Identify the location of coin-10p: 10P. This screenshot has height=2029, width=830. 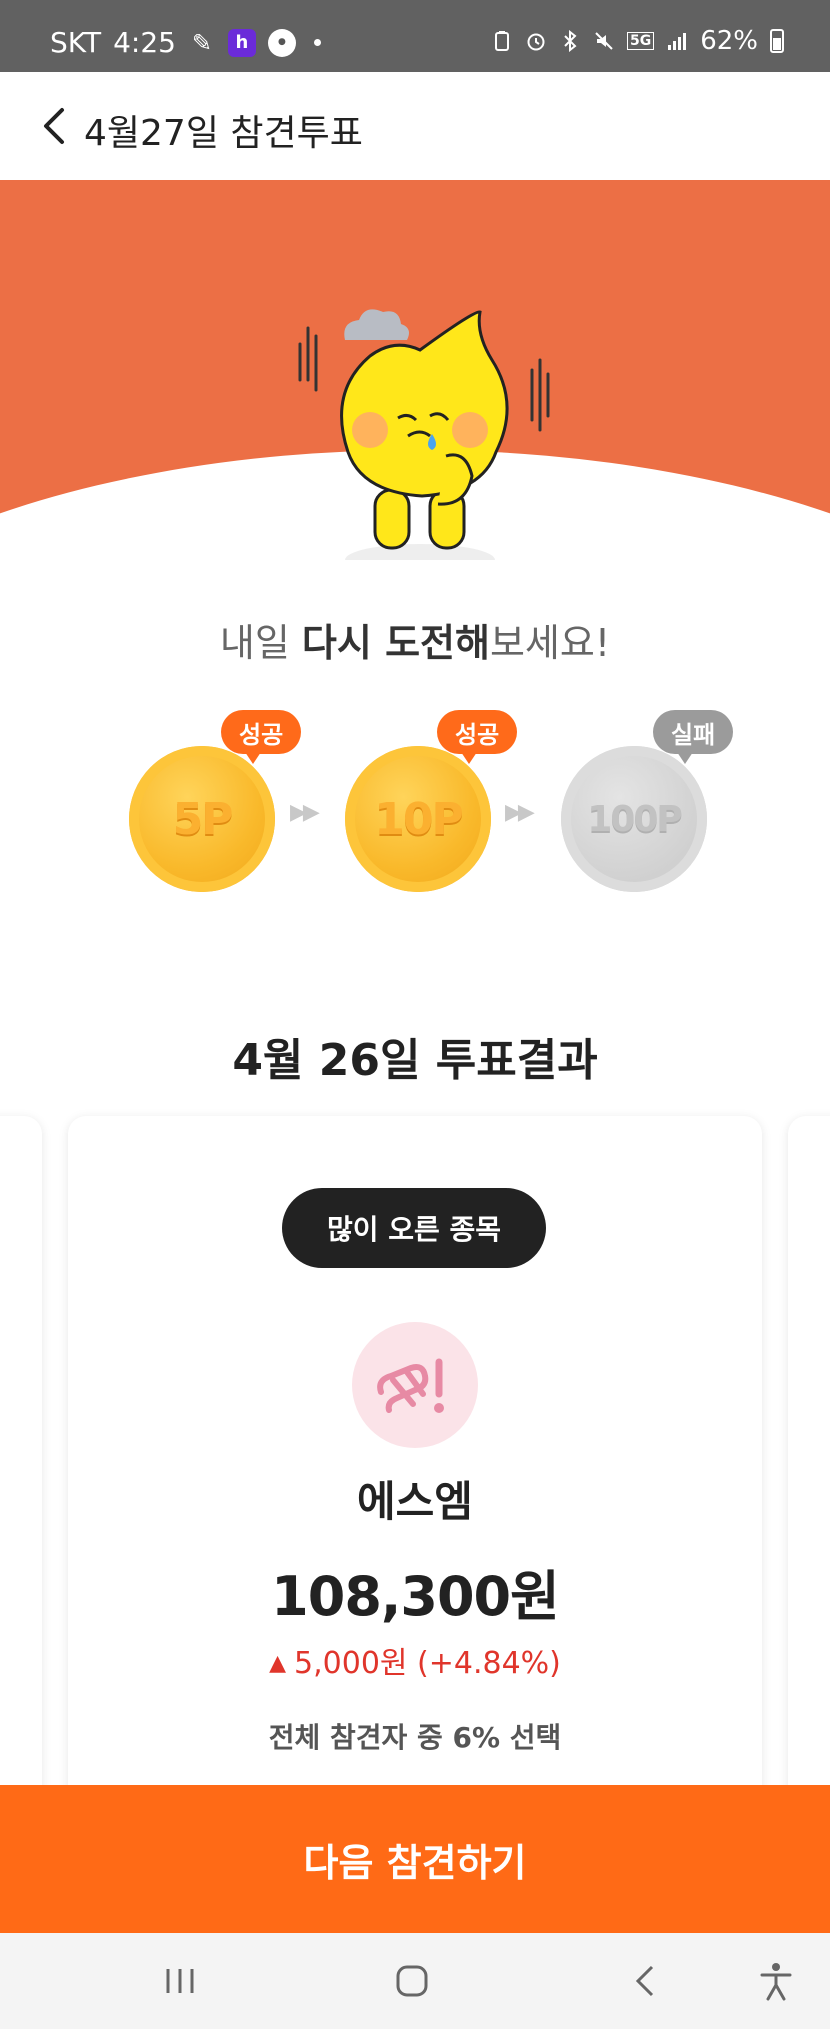
(418, 819).